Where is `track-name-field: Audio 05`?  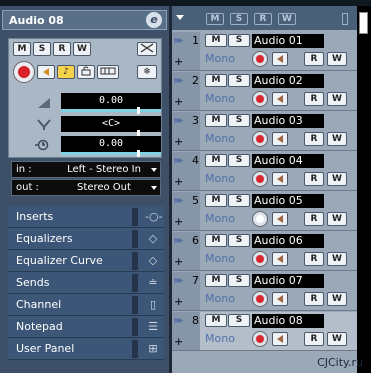 track-name-field: Audio 05 is located at coordinates (288, 201).